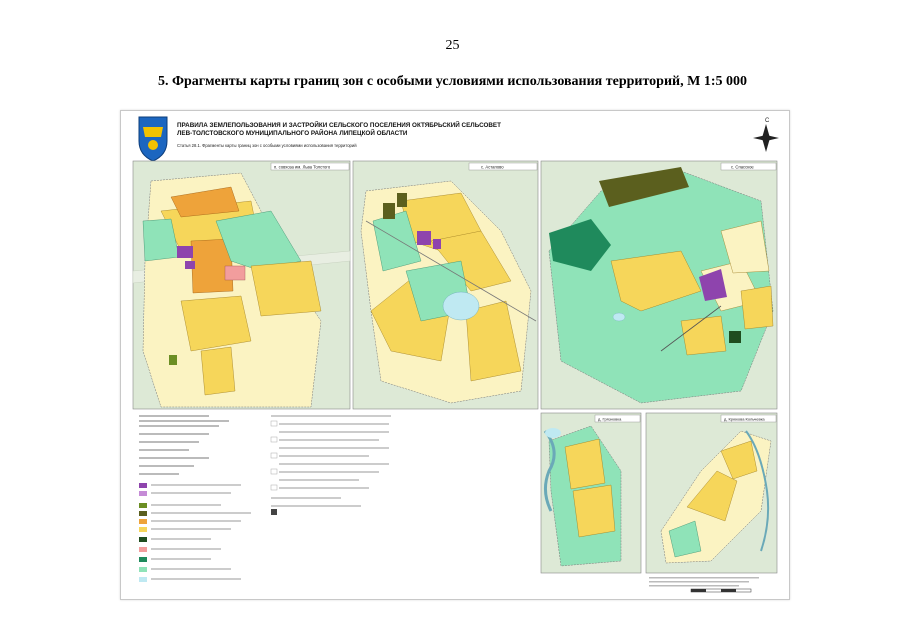 This screenshot has width=905, height=640. Describe the element at coordinates (241, 285) in the screenshot. I see `panel-lev-tolstoy: п. совхоза им. Льва Толстого` at that location.